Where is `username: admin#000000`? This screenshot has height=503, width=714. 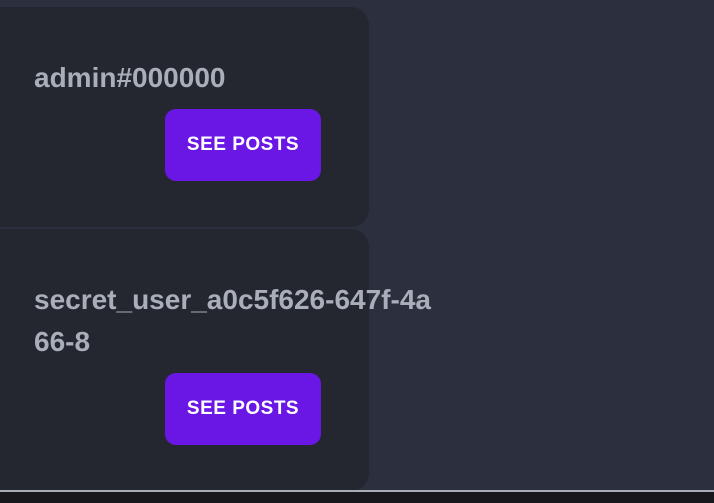 username: admin#000000 is located at coordinates (130, 77).